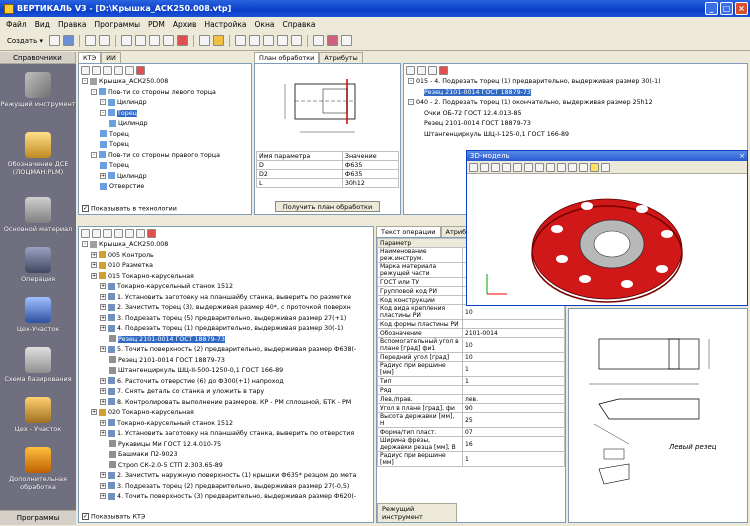 This screenshot has height=526, width=750. I want to click on show-kte-checkbox: ✓ Показывать КТЭ, so click(113, 516).